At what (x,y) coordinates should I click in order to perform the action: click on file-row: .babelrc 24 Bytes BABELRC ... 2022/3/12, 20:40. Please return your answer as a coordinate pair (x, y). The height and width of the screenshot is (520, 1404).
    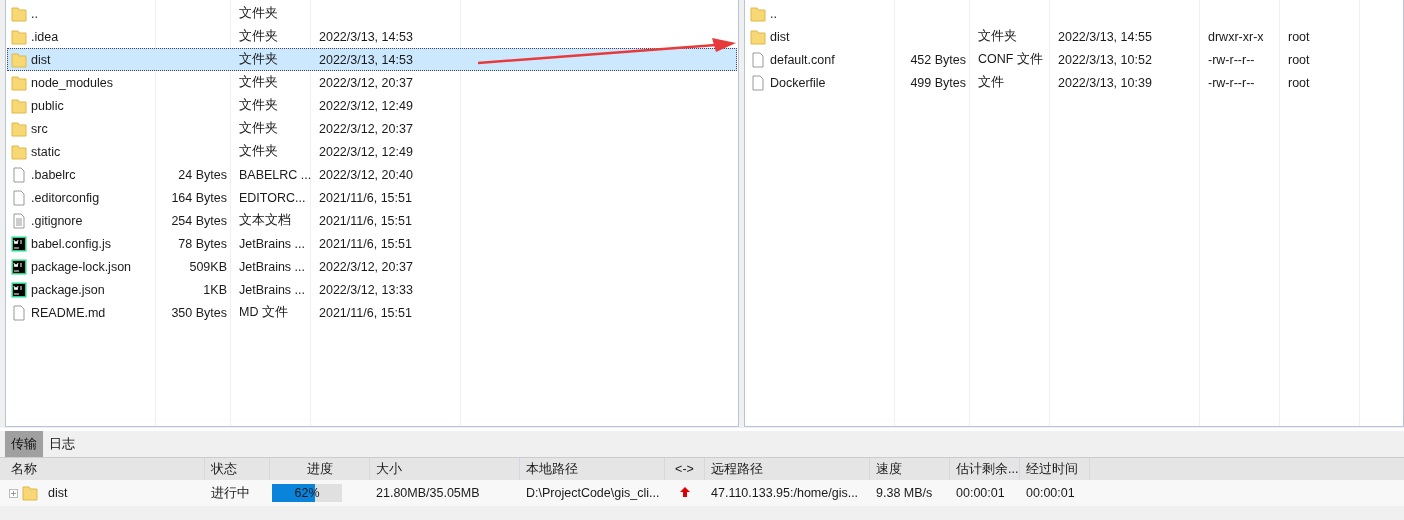
    Looking at the image, I should click on (372, 174).